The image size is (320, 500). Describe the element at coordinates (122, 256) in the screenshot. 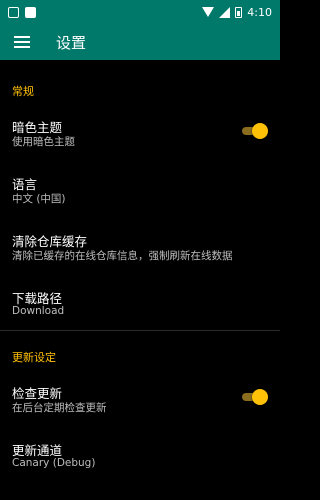

I see `setting-subtitle: 清除已缓存的在线仓库信息，强制刷新在线数据` at that location.